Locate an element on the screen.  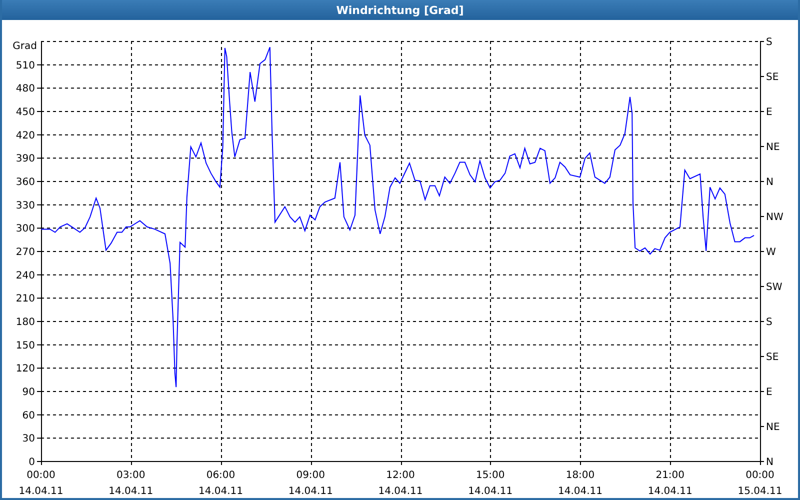
tick-label: 240 is located at coordinates (25, 276).